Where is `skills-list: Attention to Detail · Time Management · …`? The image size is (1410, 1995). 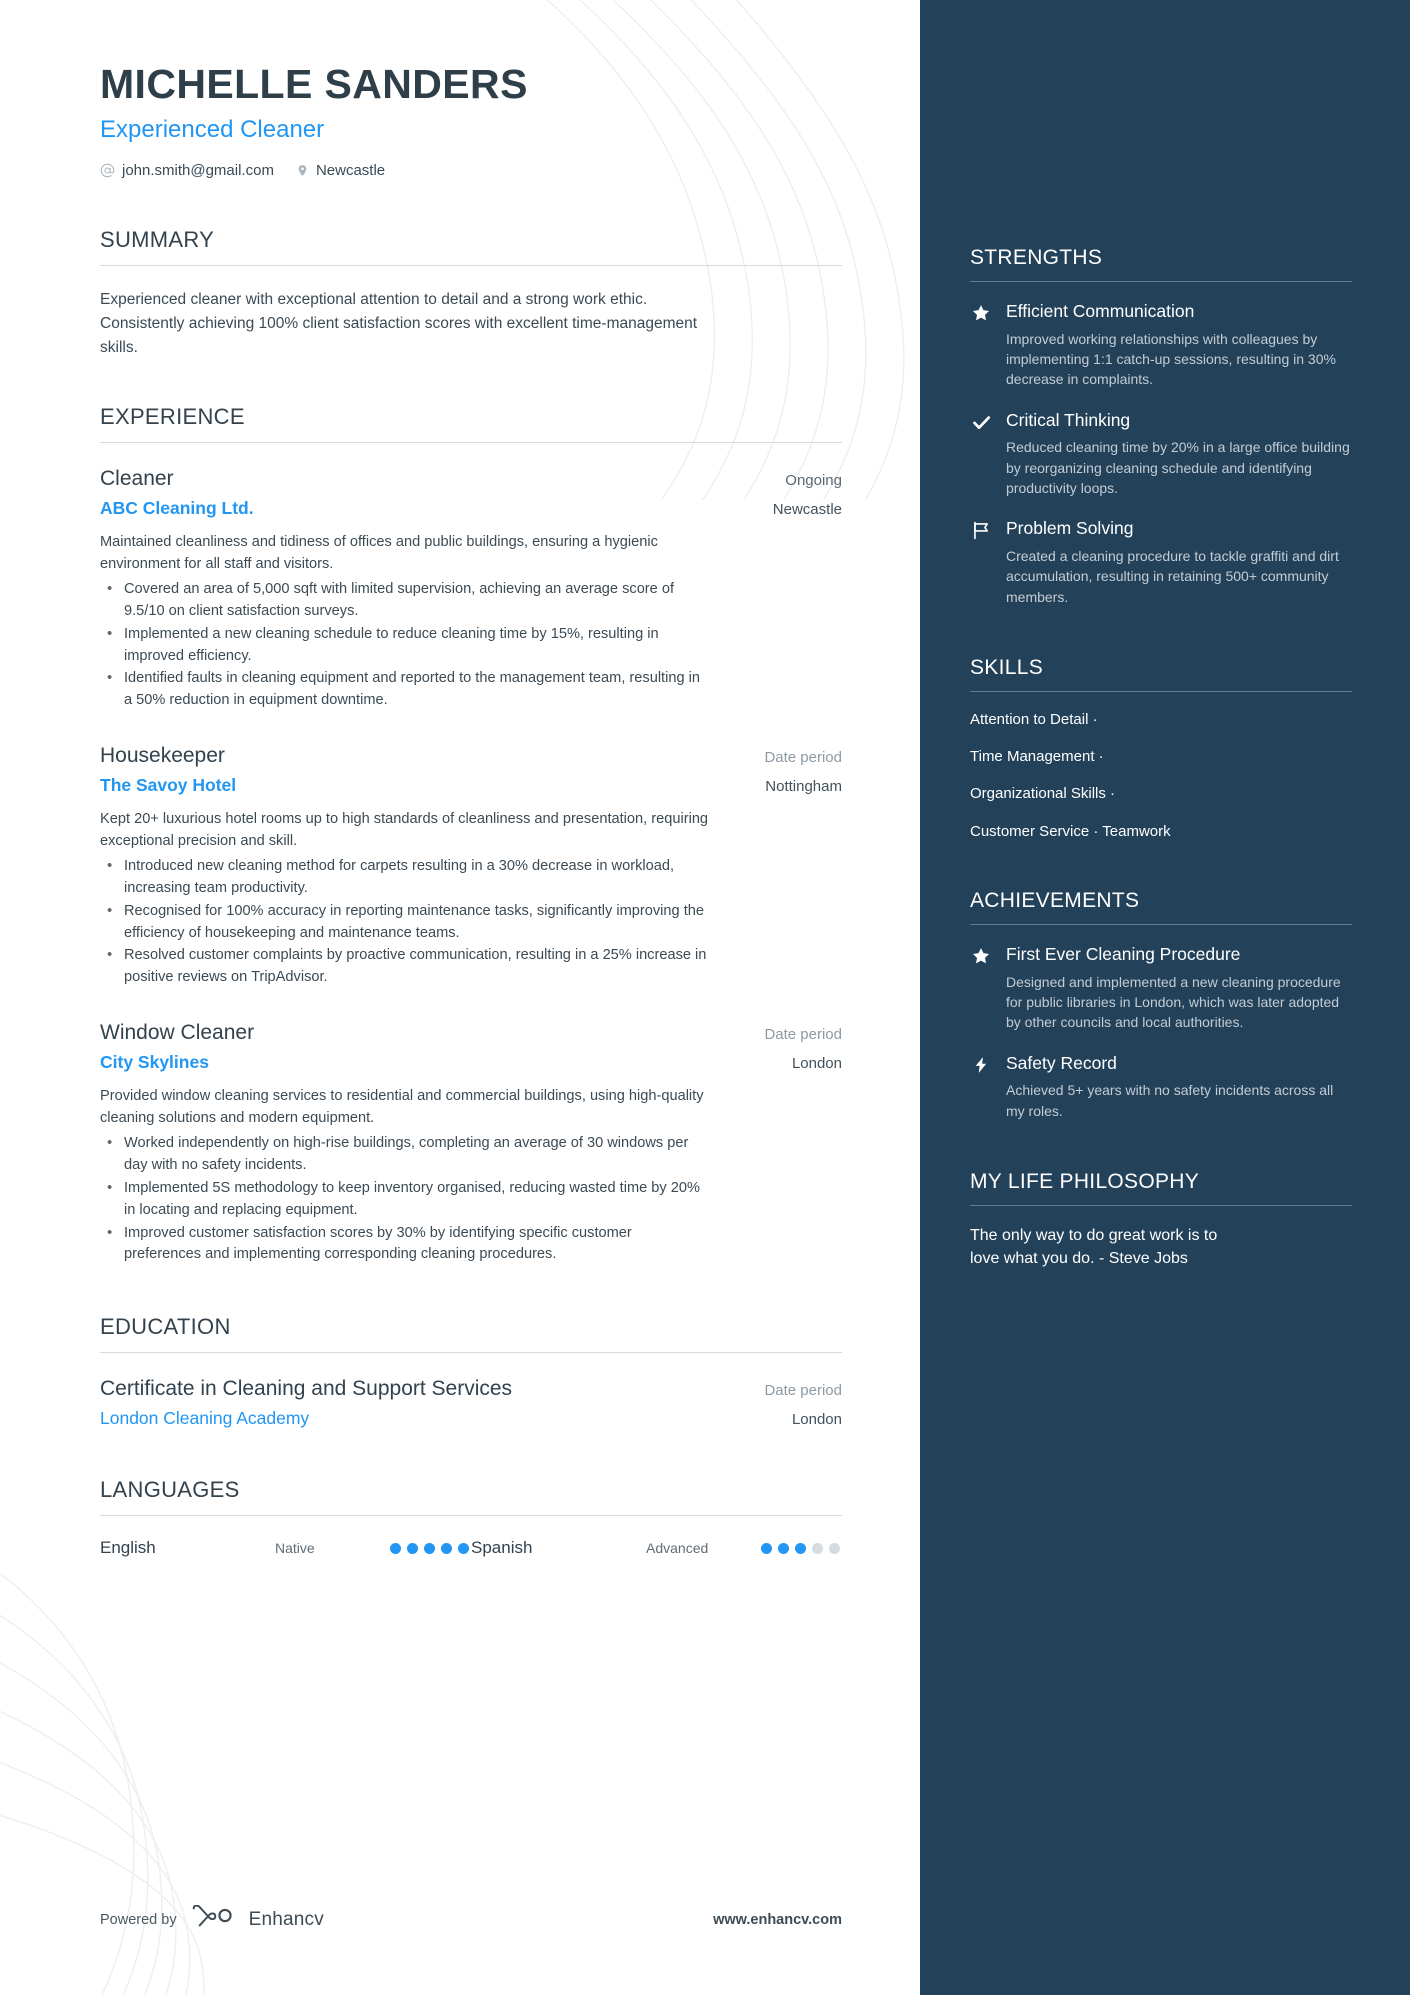
skills-list: Attention to Detail · Time Management · … is located at coordinates (1161, 776).